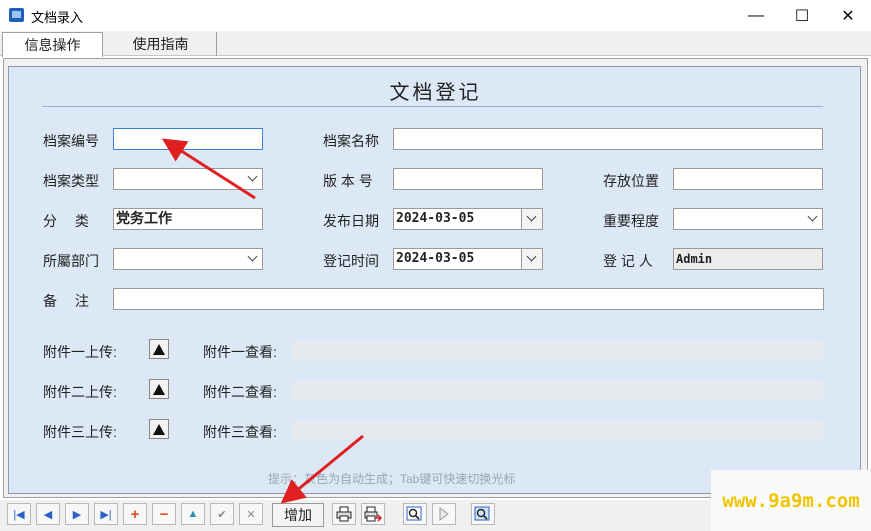 This screenshot has height=531, width=871. I want to click on cancel-button: ✕, so click(251, 514).